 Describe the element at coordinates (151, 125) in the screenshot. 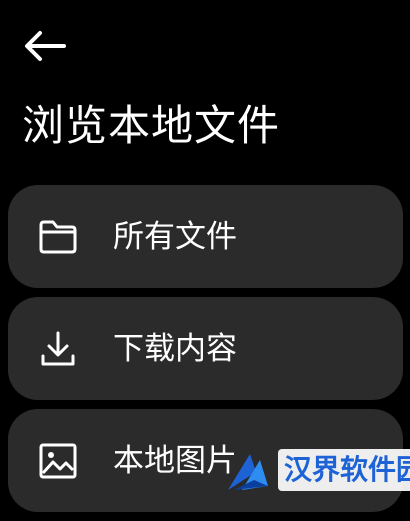

I see `page-title: 浏览本地文件` at that location.